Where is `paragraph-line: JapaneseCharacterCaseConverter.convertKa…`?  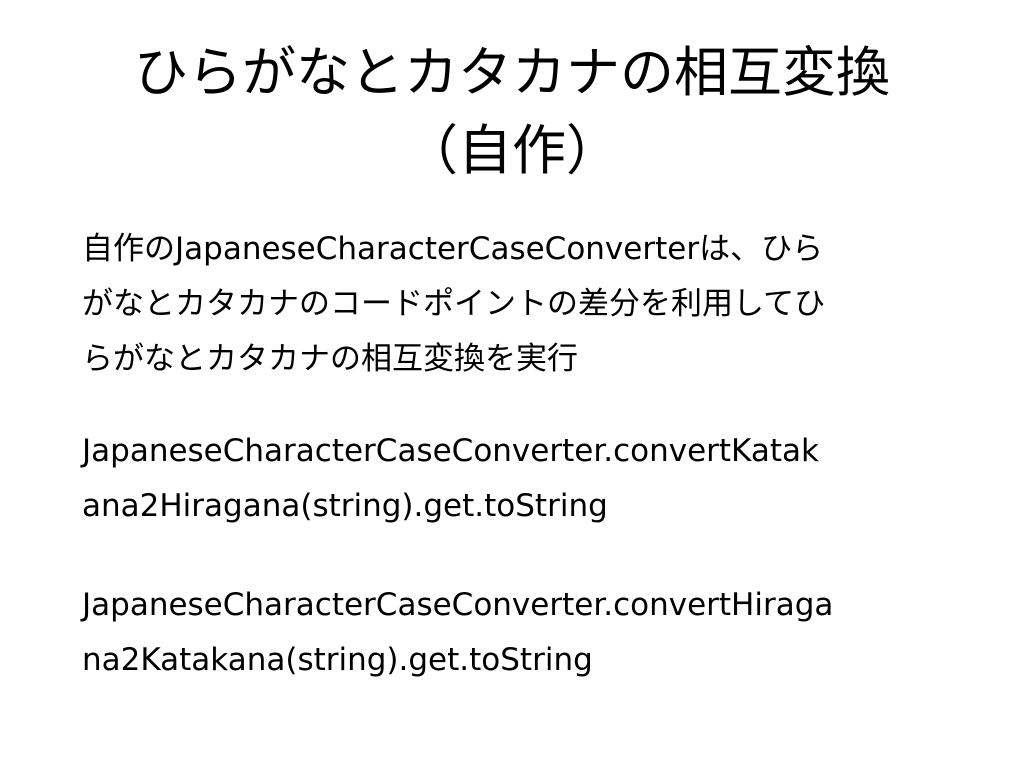
paragraph-line: JapaneseCharacterCaseConverter.convertKa… is located at coordinates (450, 451).